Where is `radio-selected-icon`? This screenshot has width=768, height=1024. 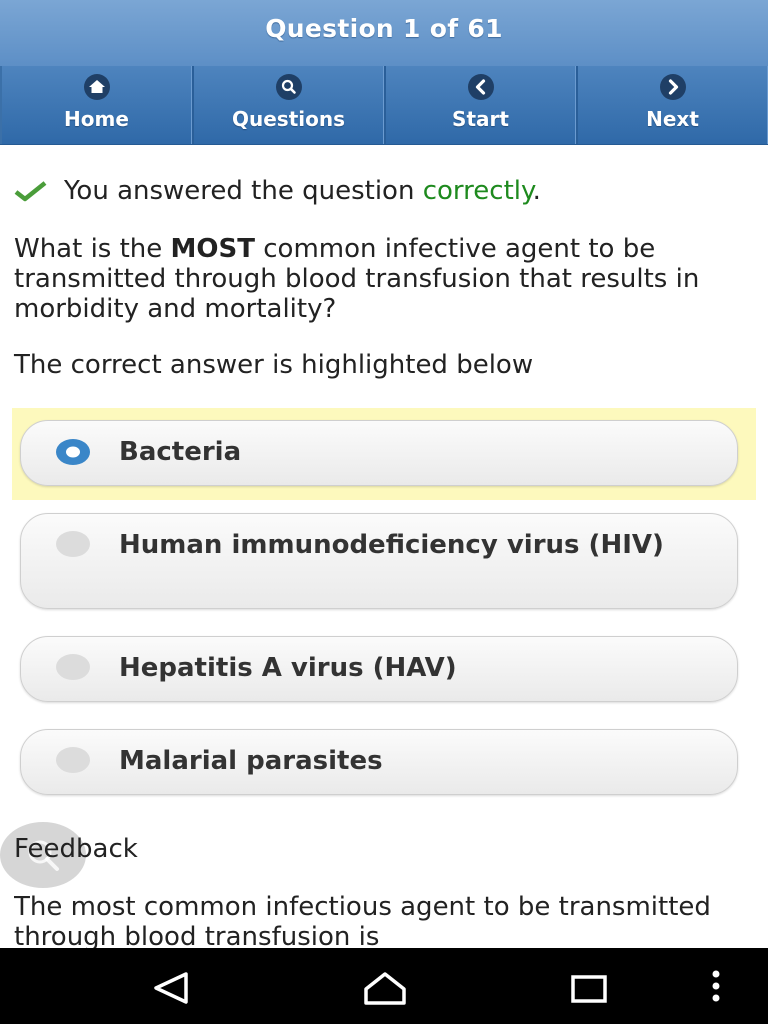
radio-selected-icon is located at coordinates (73, 452).